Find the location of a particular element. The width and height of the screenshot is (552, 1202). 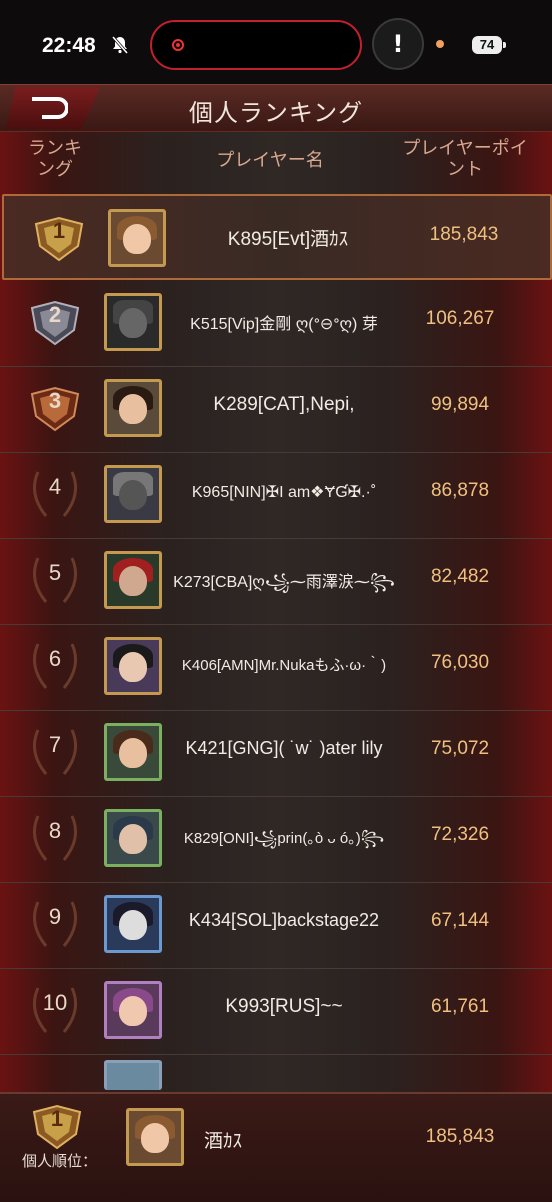

ranking-row-6: 6 K406[AMN]Mr.Nukaもふ·ω·｀) 76,030 is located at coordinates (276, 667).